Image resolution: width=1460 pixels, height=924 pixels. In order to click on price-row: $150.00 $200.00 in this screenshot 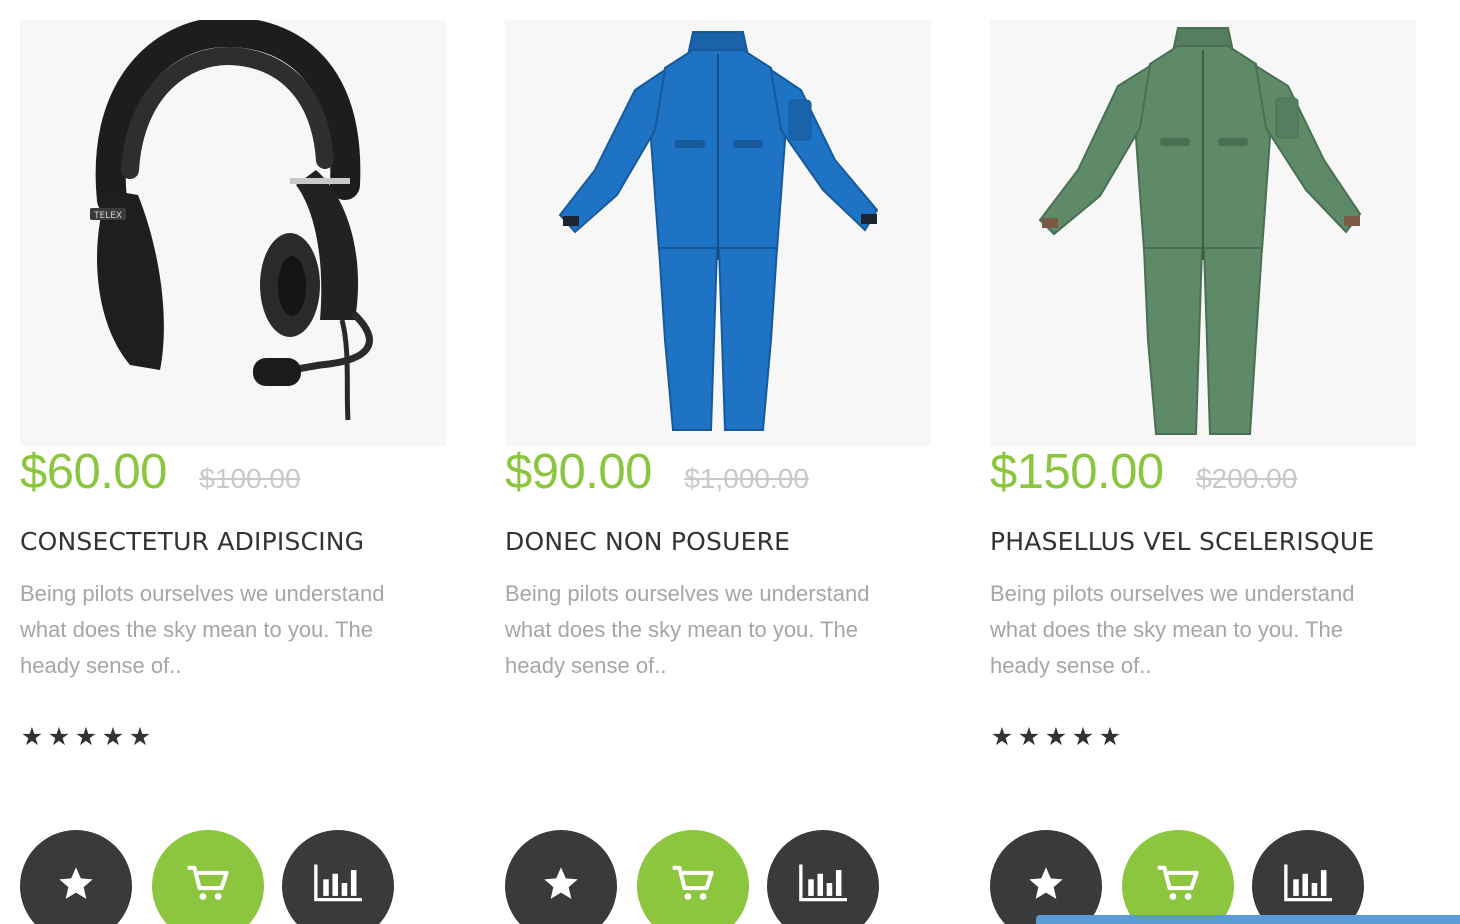, I will do `click(1143, 474)`.